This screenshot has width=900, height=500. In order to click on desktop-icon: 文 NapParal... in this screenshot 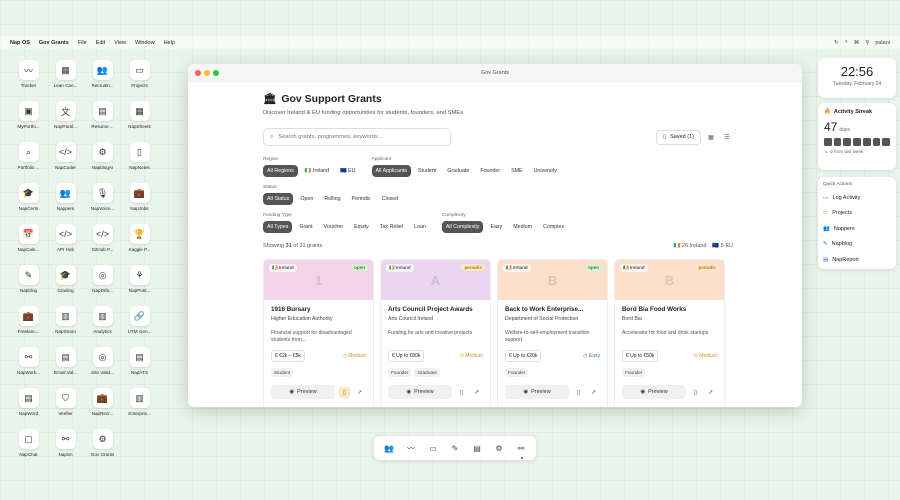, I will do `click(65, 121)`.